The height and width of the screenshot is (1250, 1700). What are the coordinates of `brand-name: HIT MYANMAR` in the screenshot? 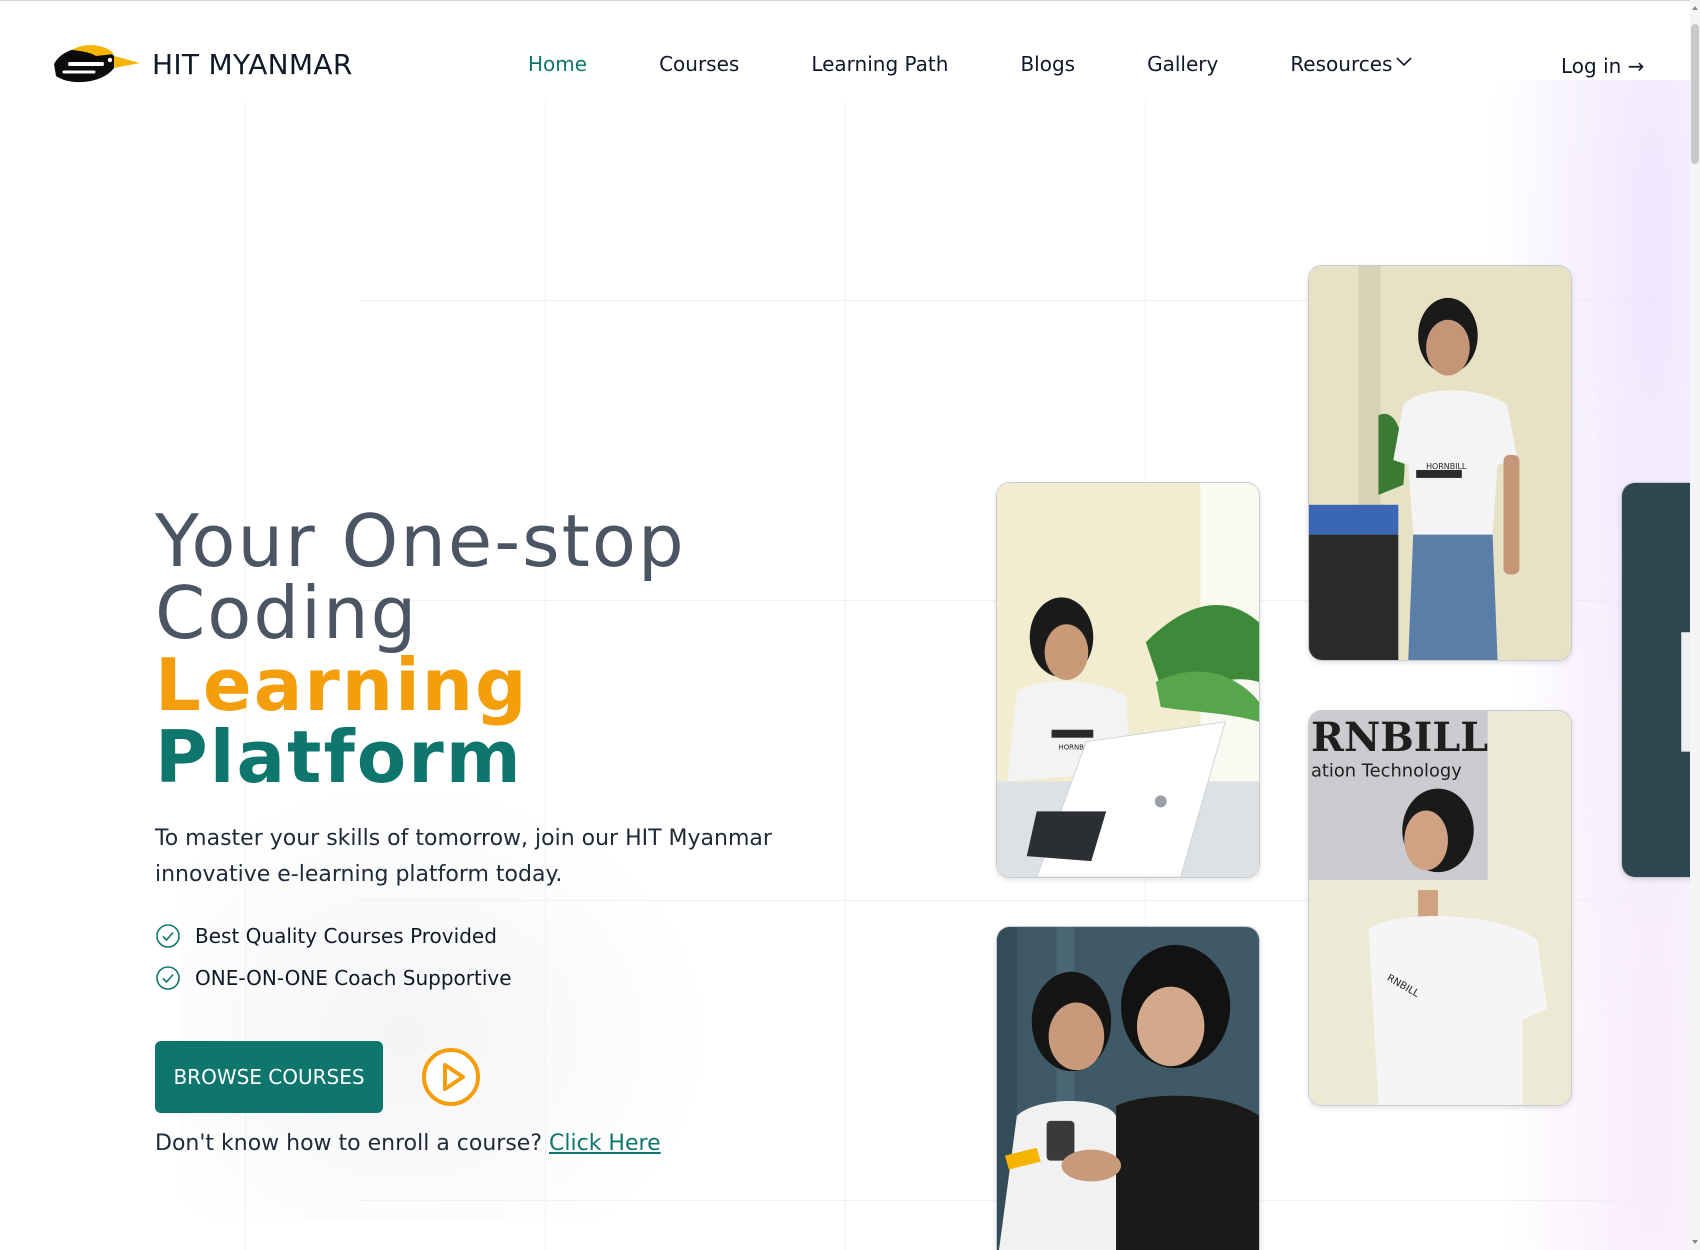 It's located at (252, 64).